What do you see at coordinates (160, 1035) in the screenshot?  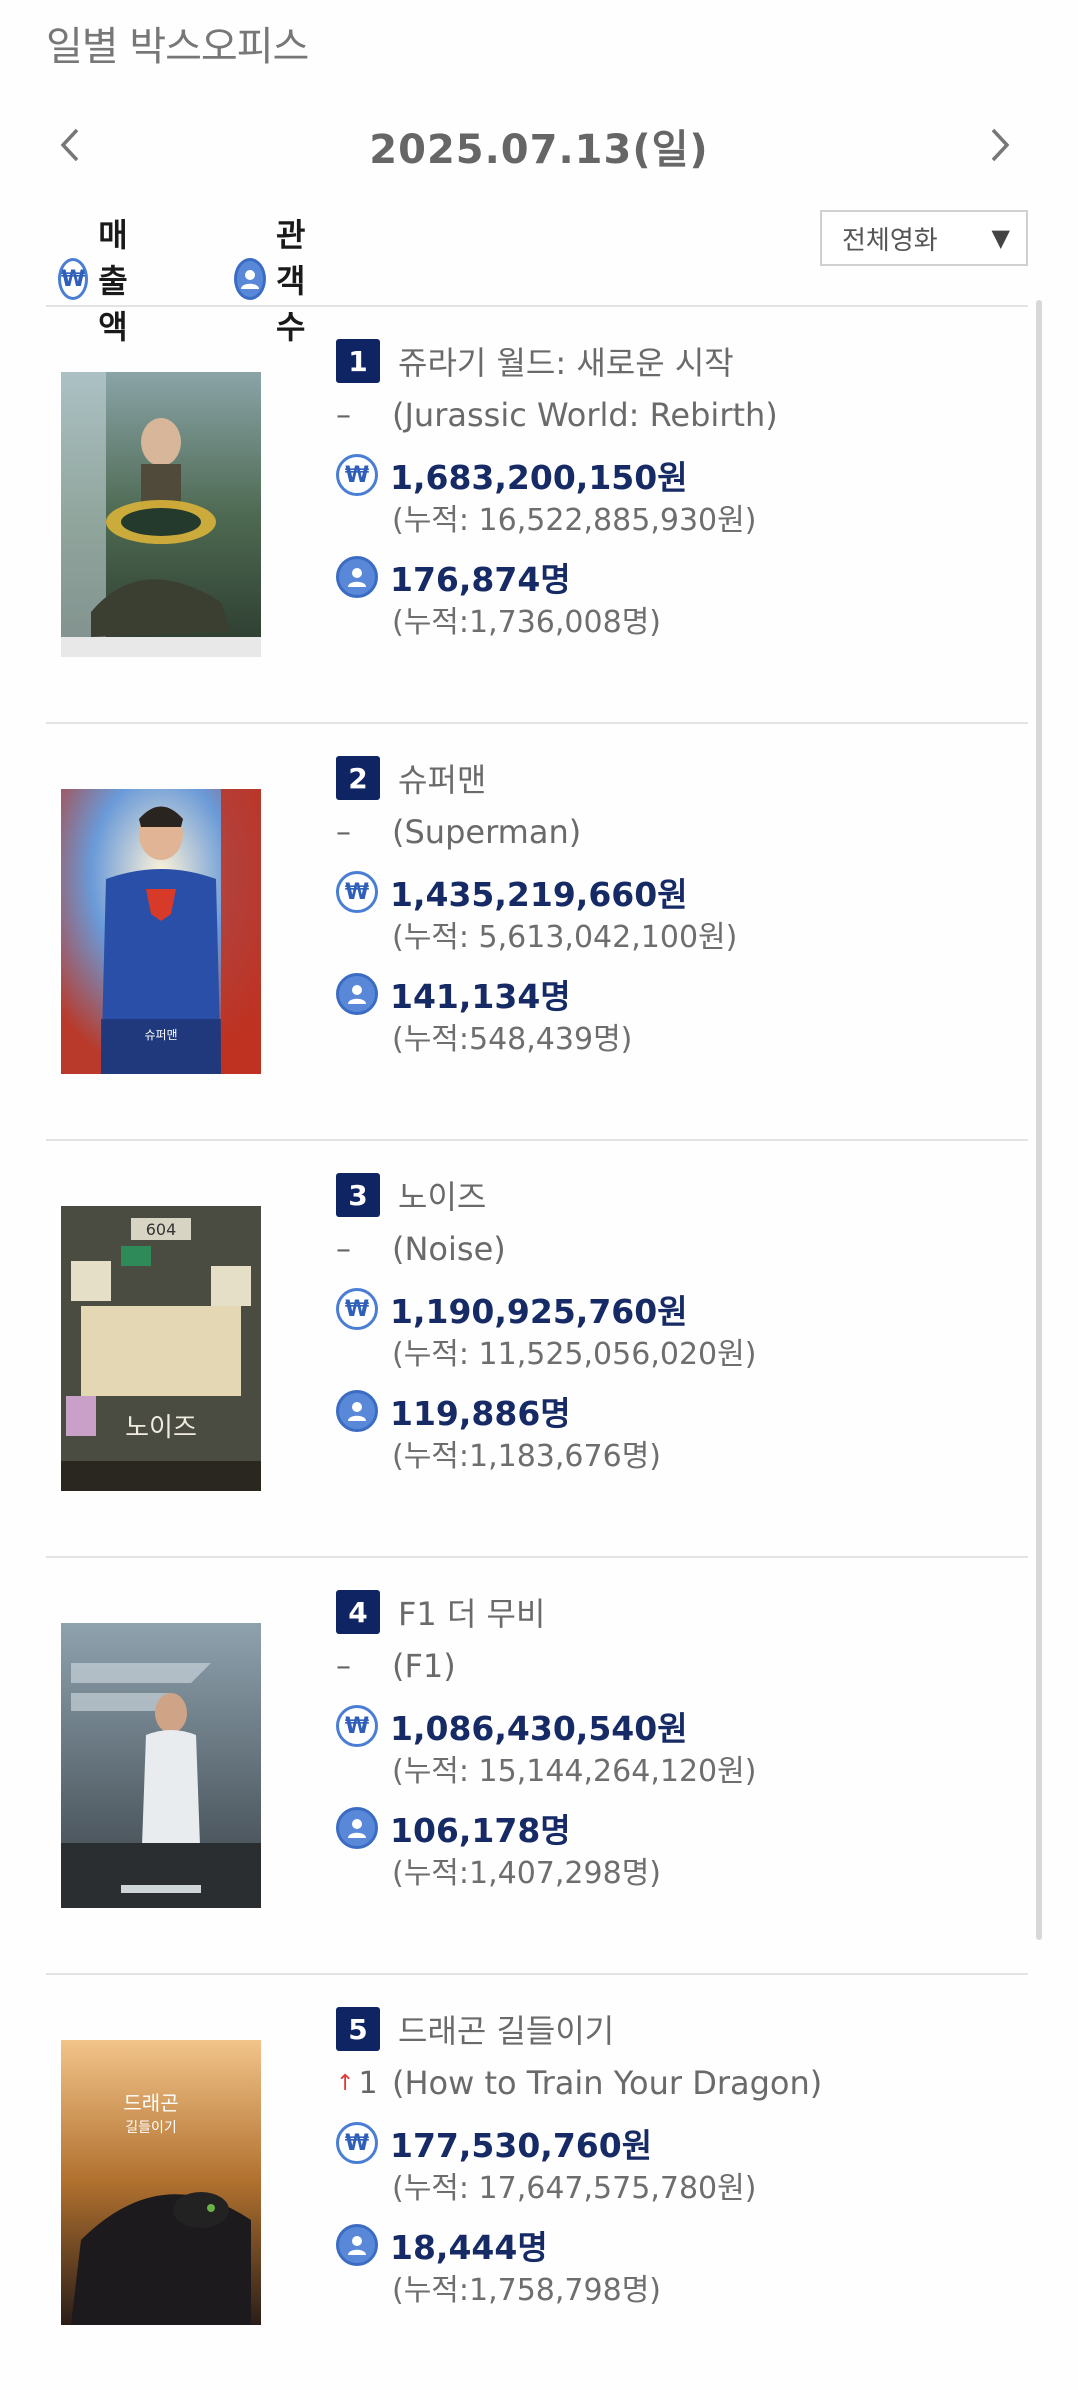 I see `svg-text: 슈퍼맨` at bounding box center [160, 1035].